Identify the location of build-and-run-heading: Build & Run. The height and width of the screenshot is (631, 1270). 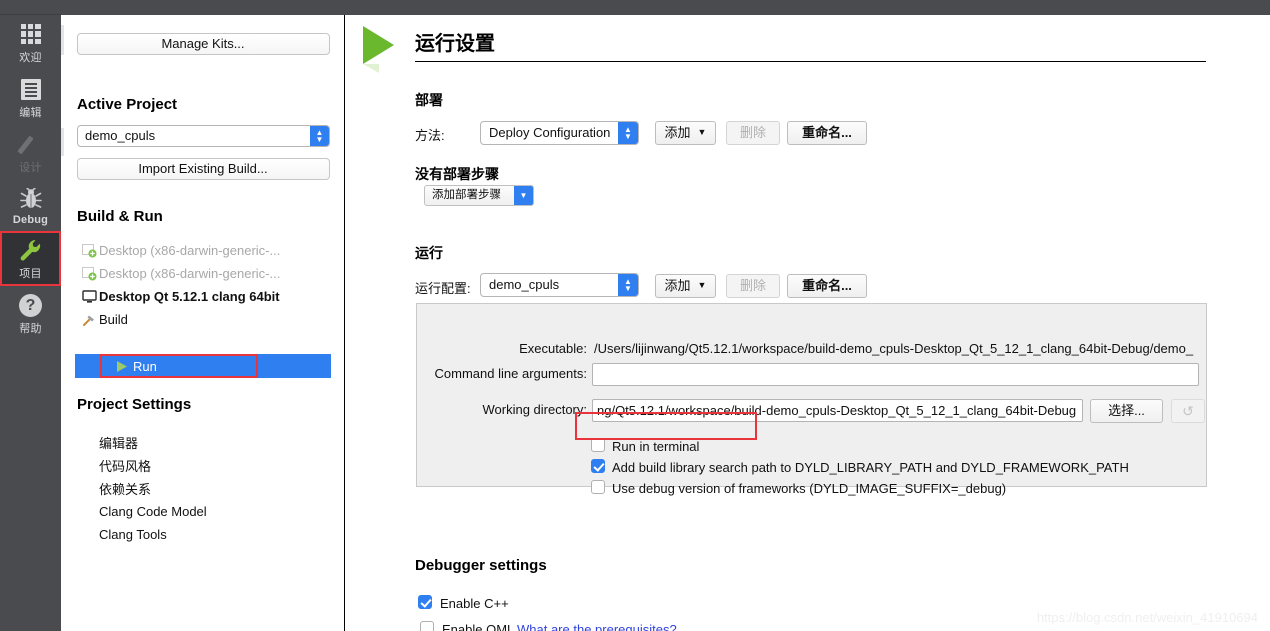
(120, 216).